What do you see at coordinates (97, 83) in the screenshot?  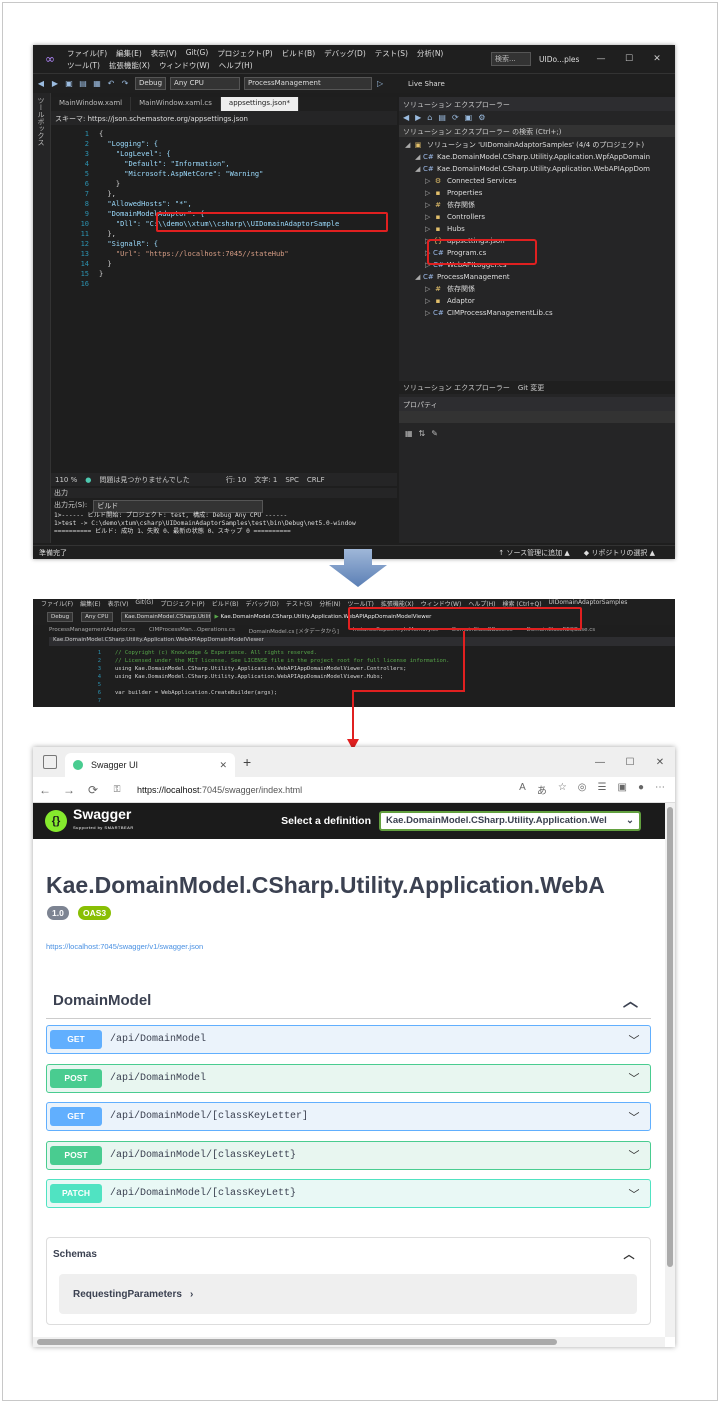 I see `save-icon: ▦` at bounding box center [97, 83].